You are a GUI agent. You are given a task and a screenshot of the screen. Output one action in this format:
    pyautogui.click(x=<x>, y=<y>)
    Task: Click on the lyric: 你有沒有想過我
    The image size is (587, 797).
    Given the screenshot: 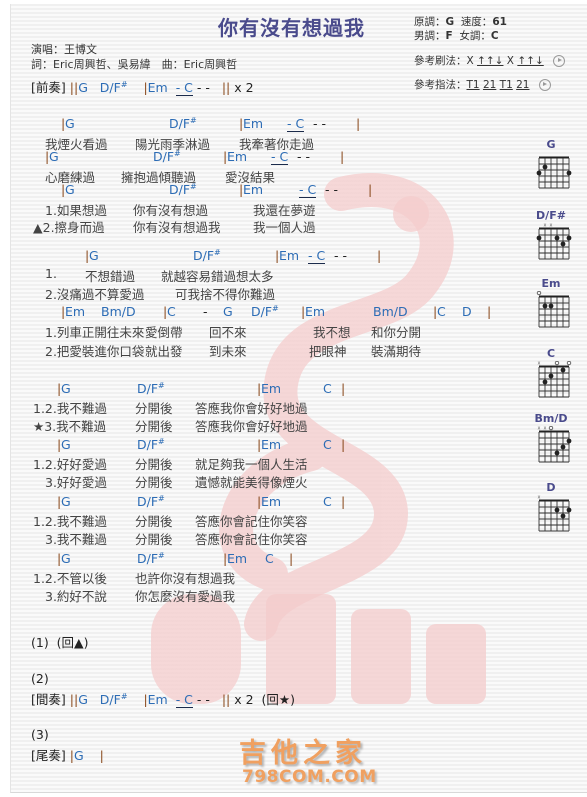 What is the action you would take?
    pyautogui.click(x=177, y=227)
    